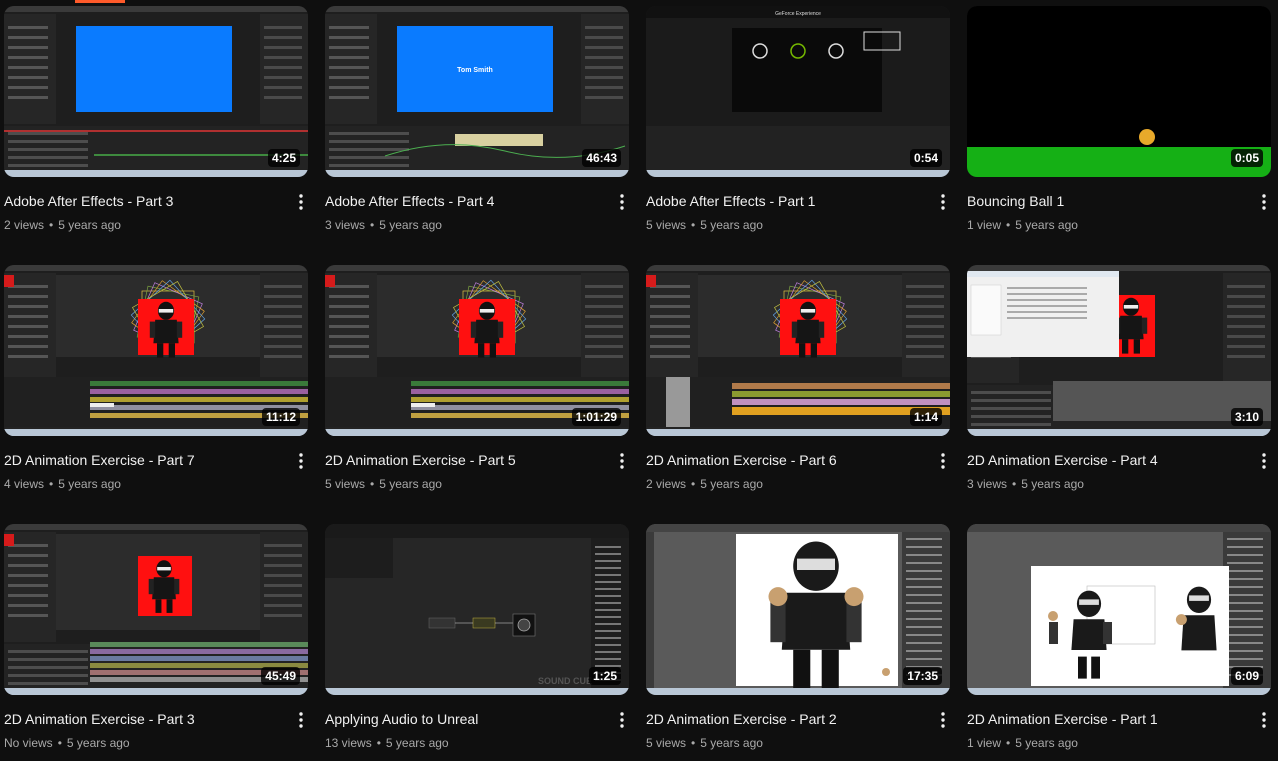 Image resolution: width=1278 pixels, height=761 pixels. What do you see at coordinates (1119, 484) in the screenshot?
I see `video-stats: 3 views • 5 years ago` at bounding box center [1119, 484].